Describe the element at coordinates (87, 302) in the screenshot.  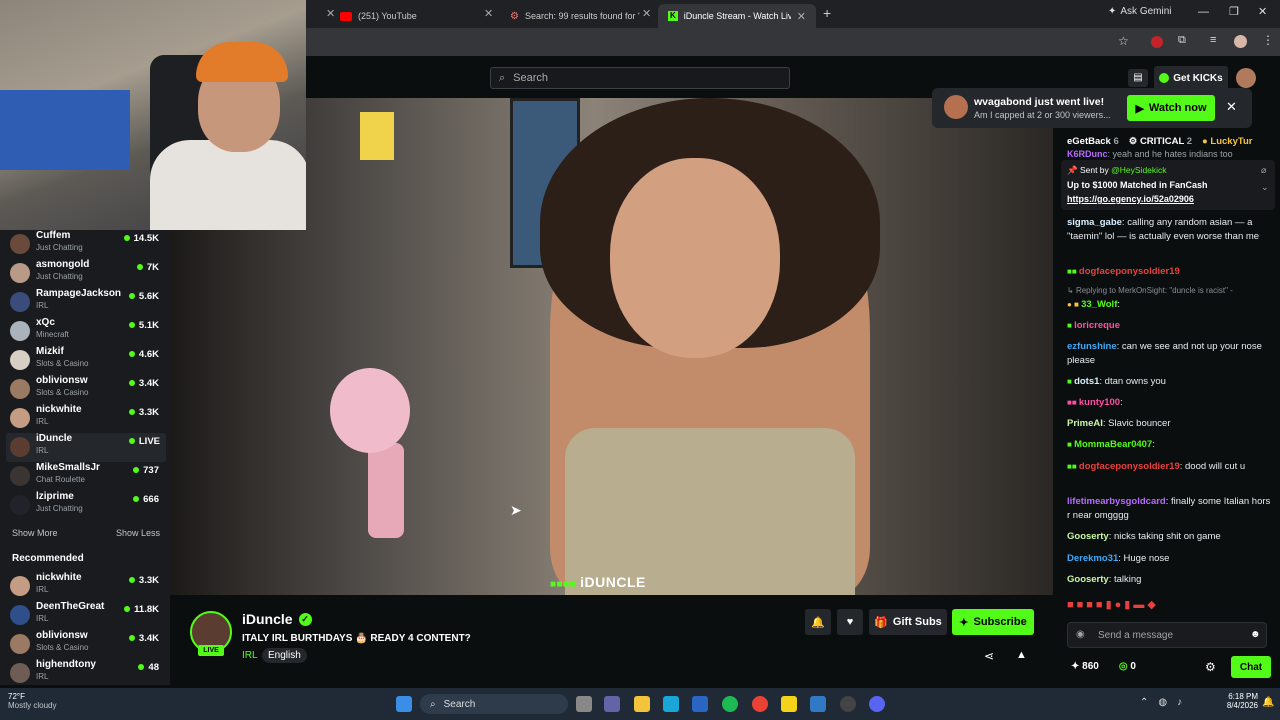
I see `sidebar-item-rampagejackson: RampageJackson IRL 5.6K` at that location.